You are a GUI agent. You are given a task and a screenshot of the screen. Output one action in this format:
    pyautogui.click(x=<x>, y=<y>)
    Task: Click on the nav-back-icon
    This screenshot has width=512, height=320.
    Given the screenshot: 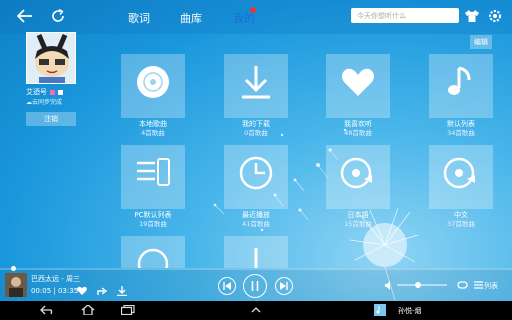 What is the action you would take?
    pyautogui.click(x=46, y=310)
    